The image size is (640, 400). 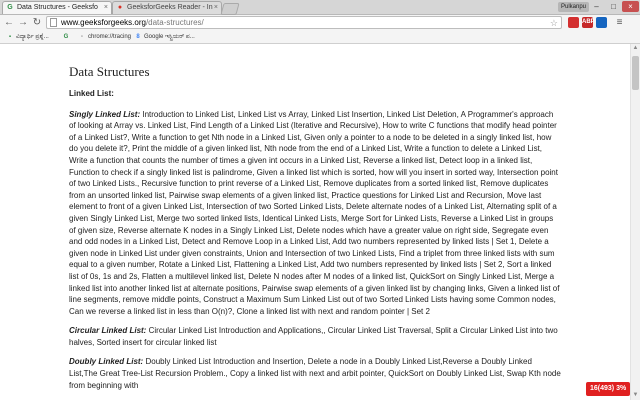 What do you see at coordinates (110, 37) in the screenshot?
I see `bookmark-label: chrome://tracing` at bounding box center [110, 37].